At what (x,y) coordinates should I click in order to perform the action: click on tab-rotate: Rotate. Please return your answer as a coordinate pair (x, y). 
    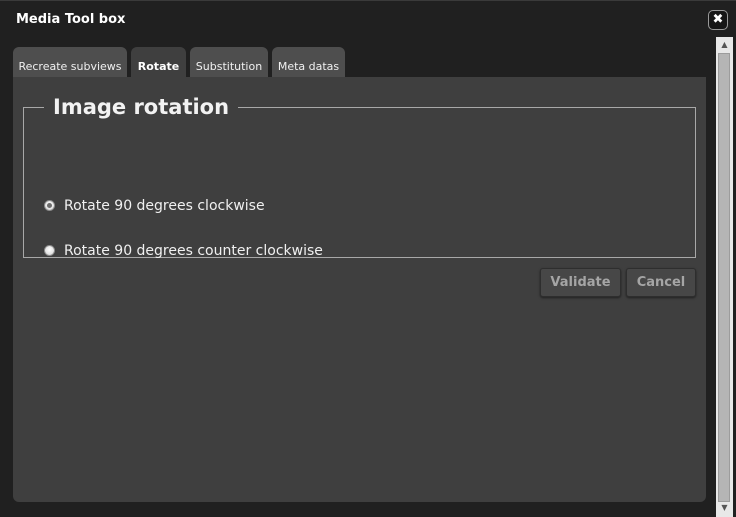
    Looking at the image, I should click on (158, 62).